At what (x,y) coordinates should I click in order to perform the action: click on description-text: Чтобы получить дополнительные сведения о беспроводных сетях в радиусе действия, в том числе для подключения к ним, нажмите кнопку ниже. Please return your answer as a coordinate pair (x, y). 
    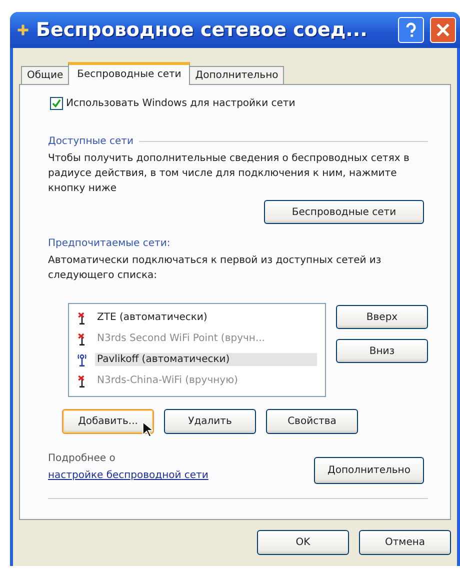
    Looking at the image, I should click on (229, 174).